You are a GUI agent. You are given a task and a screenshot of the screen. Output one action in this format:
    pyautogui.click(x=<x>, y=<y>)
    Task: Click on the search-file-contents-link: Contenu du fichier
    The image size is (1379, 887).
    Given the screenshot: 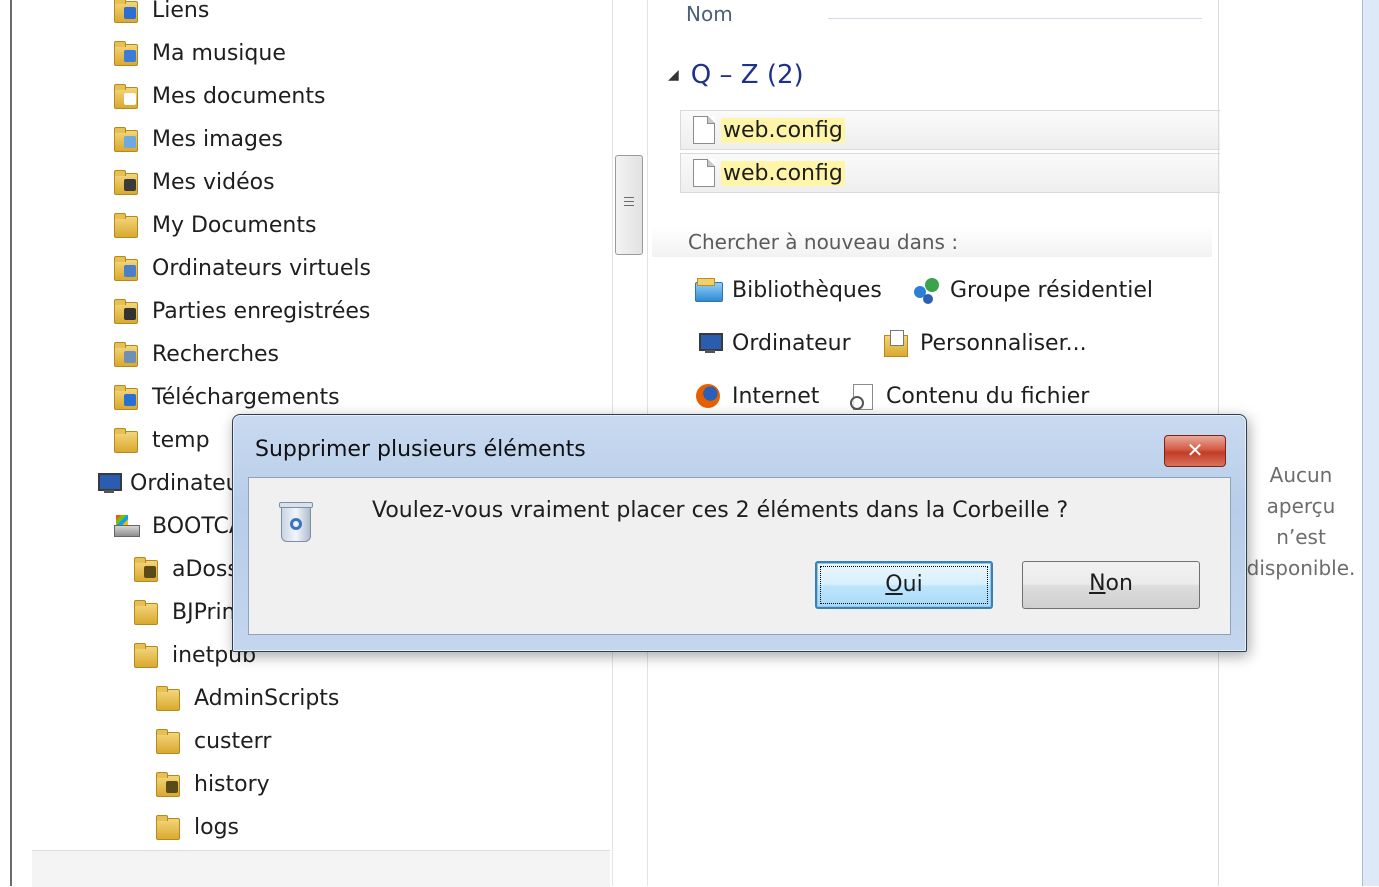 What is the action you would take?
    pyautogui.click(x=968, y=396)
    